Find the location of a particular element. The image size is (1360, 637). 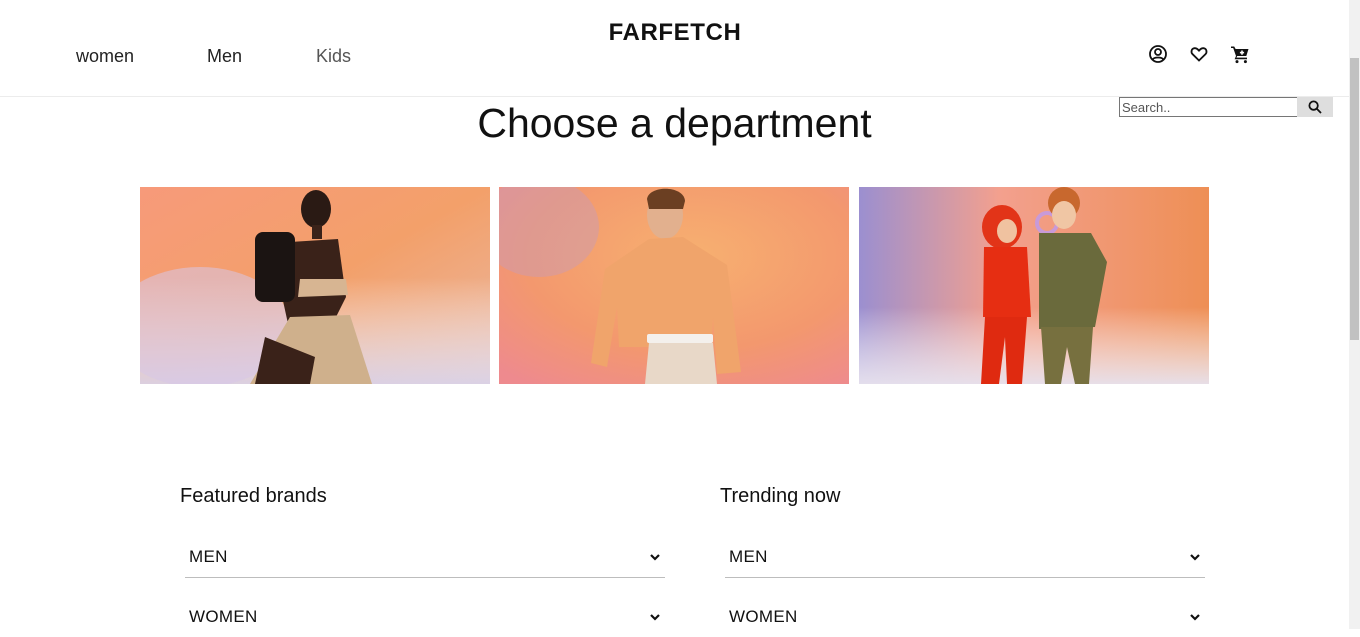

department-women-image is located at coordinates (315, 285).